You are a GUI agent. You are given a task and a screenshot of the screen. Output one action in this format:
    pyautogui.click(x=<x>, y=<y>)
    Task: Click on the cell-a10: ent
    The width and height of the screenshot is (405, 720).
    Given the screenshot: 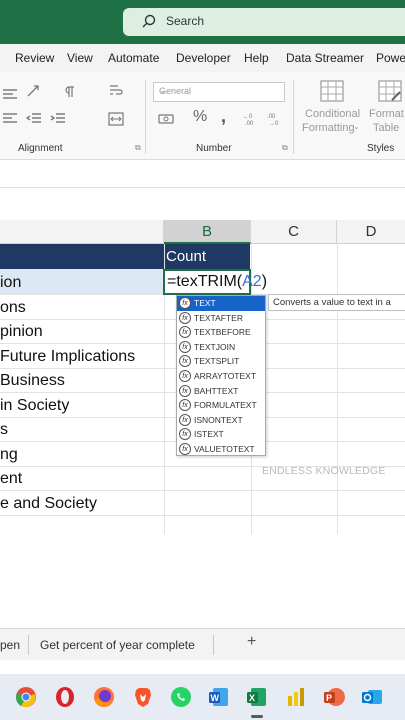 What is the action you would take?
    pyautogui.click(x=11, y=479)
    